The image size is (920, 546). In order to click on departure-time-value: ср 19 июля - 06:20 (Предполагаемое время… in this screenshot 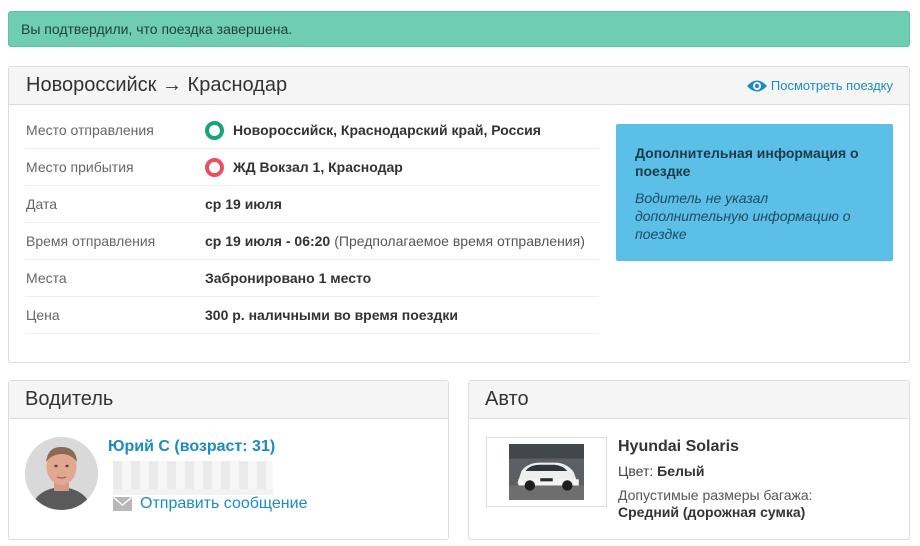, I will do `click(395, 241)`.